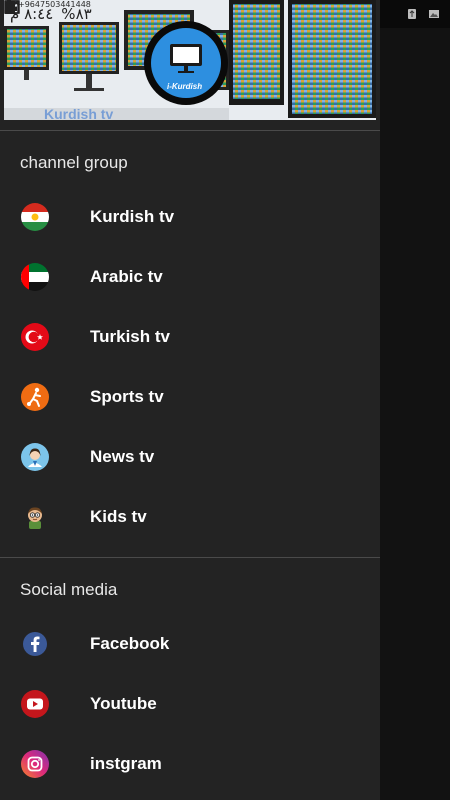 The height and width of the screenshot is (800, 450). Describe the element at coordinates (130, 643) in the screenshot. I see `menu-label: Facebook` at that location.